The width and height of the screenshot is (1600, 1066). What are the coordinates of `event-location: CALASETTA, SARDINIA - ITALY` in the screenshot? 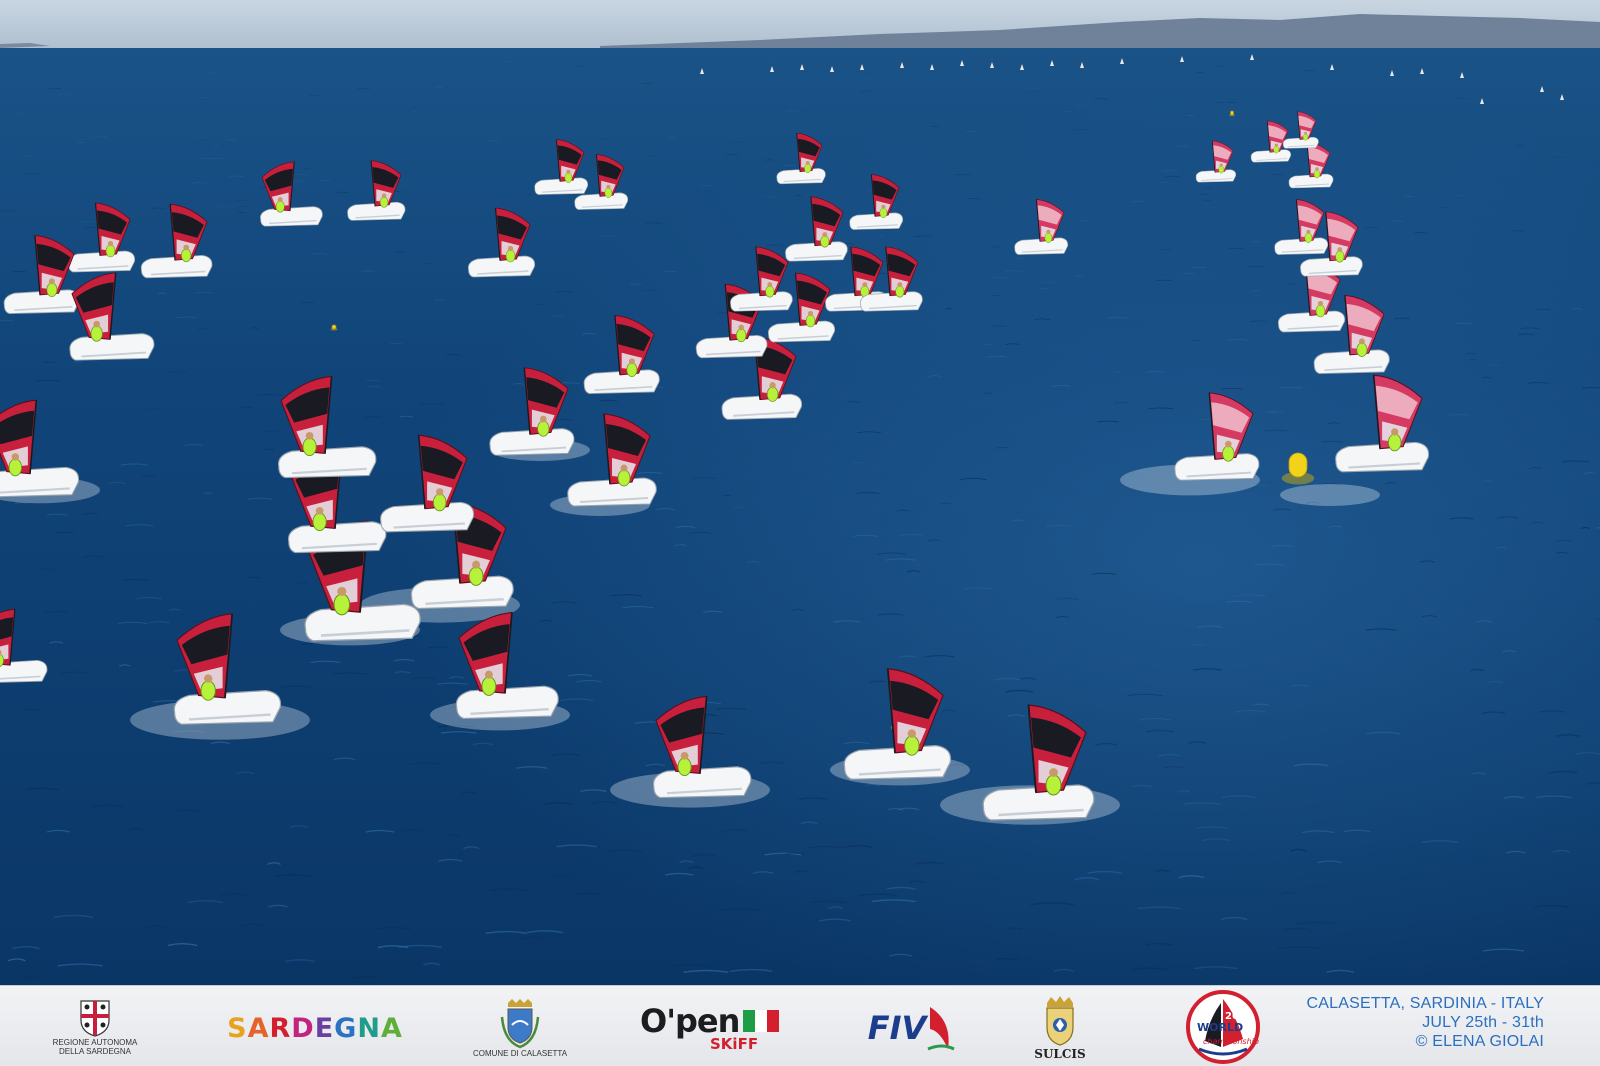 It's located at (1425, 1003).